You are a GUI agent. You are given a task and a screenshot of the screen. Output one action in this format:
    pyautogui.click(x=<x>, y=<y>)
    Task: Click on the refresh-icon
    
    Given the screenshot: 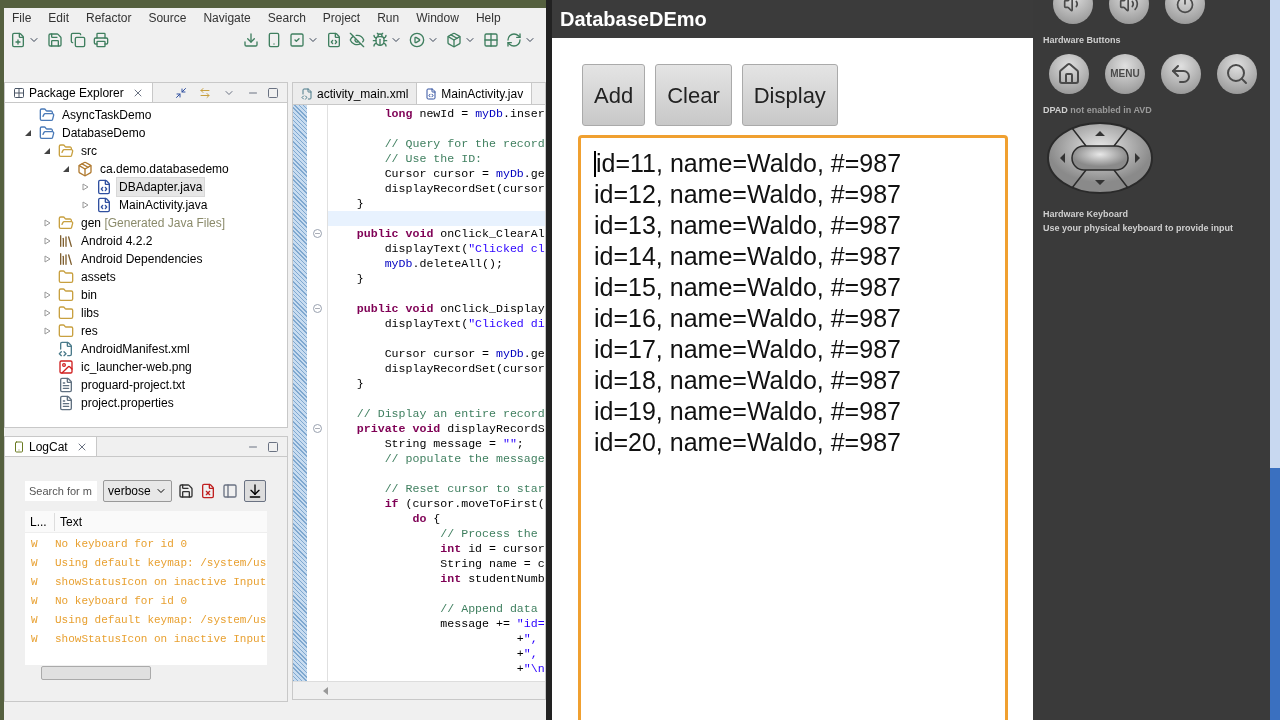 What is the action you would take?
    pyautogui.click(x=514, y=40)
    